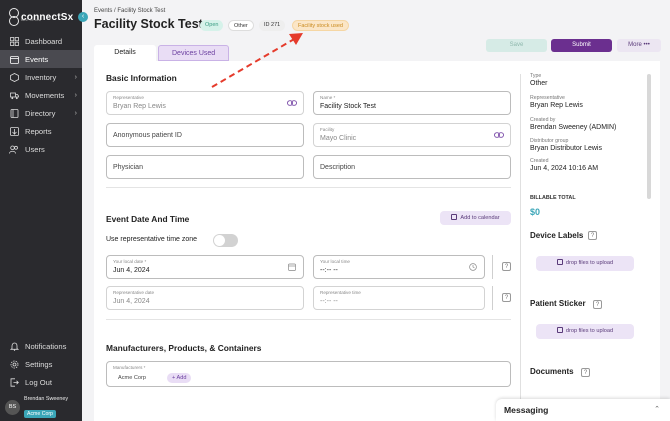 This screenshot has height=421, width=670. I want to click on info-value: Brendan Sweeney (ADMIN), so click(573, 127).